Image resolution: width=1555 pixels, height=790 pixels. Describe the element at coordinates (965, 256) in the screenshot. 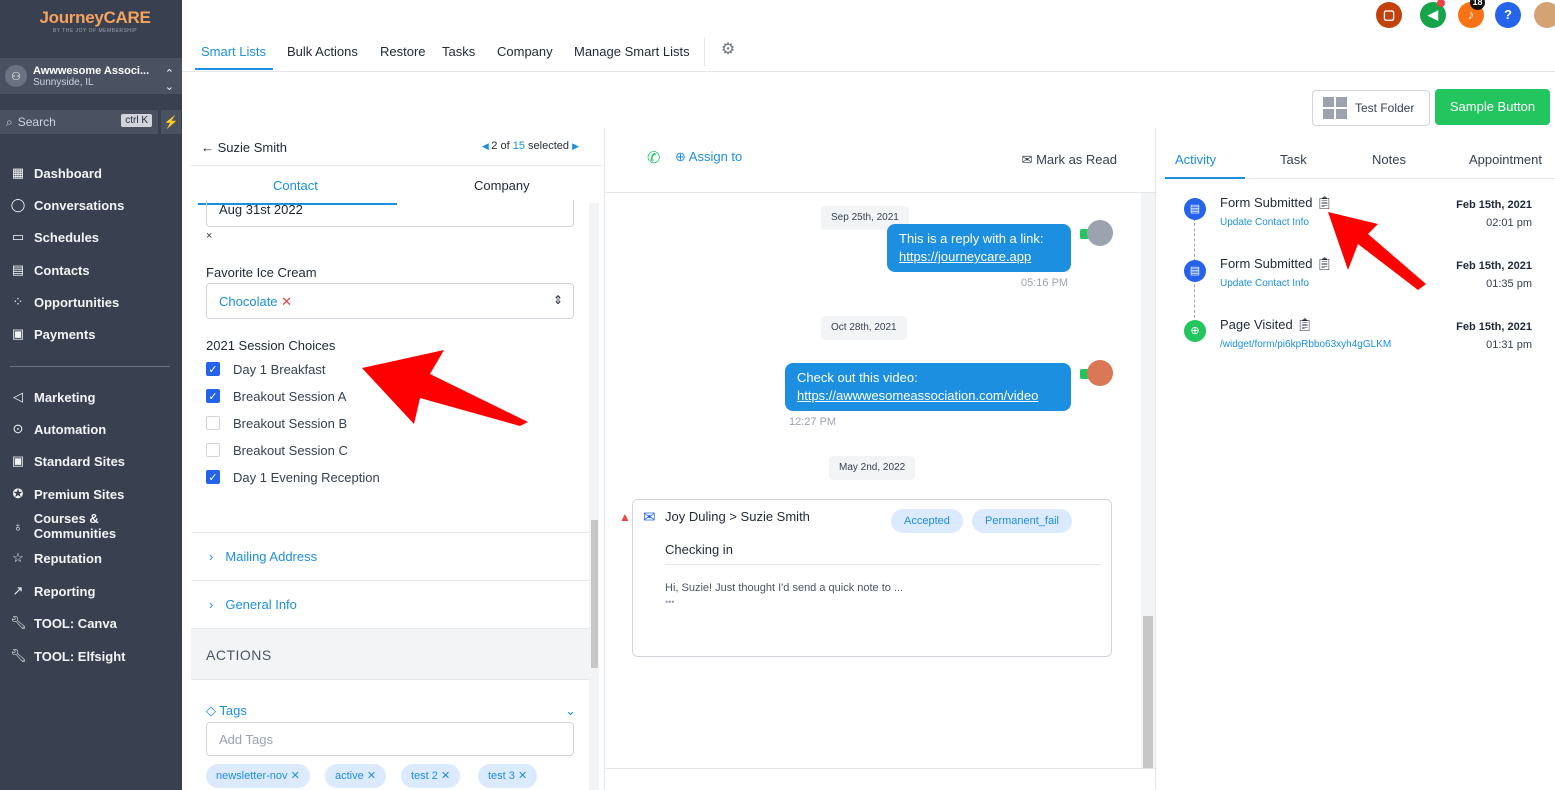

I see `message-link: https://journeycare.app` at that location.